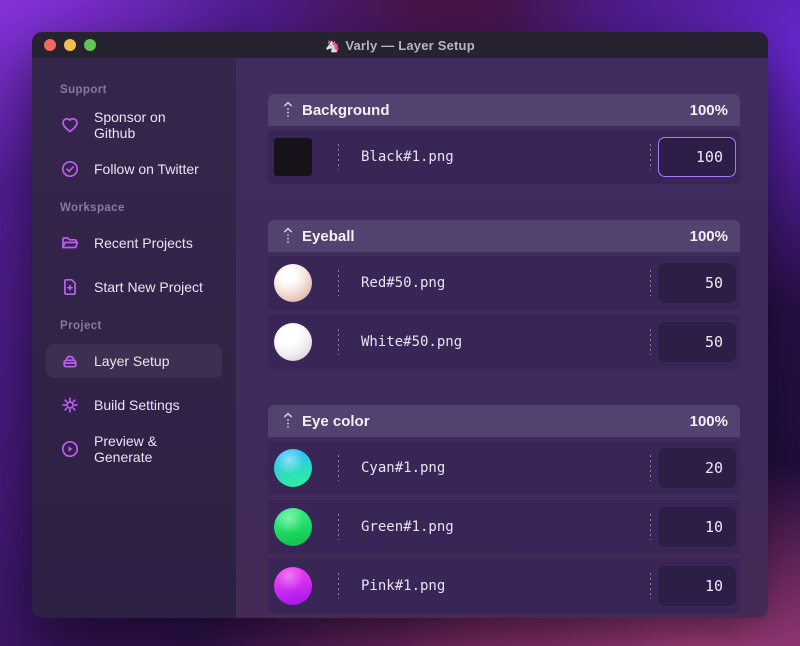 The height and width of the screenshot is (646, 800). I want to click on layer-group-eyeball: Eyeball 100% Red#50.png White#50.png, so click(504, 294).